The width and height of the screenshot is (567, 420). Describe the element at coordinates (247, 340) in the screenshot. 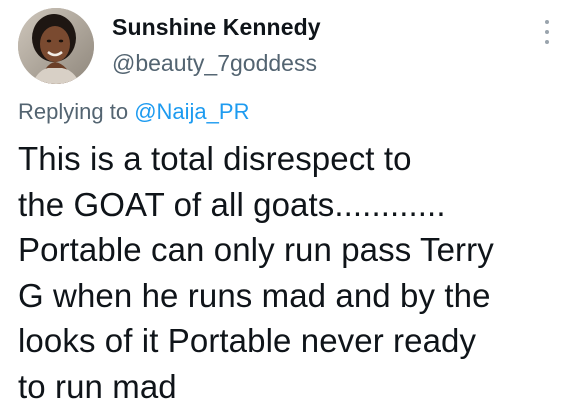

I see `tweet-text-line: looks of it Portable never ready` at that location.